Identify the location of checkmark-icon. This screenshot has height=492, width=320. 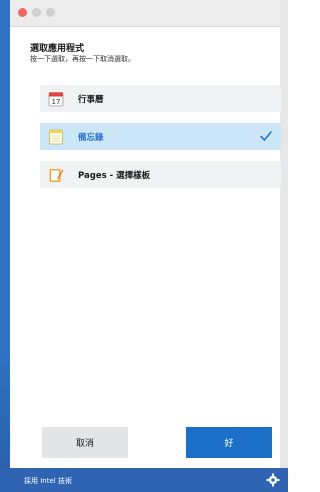
(266, 136).